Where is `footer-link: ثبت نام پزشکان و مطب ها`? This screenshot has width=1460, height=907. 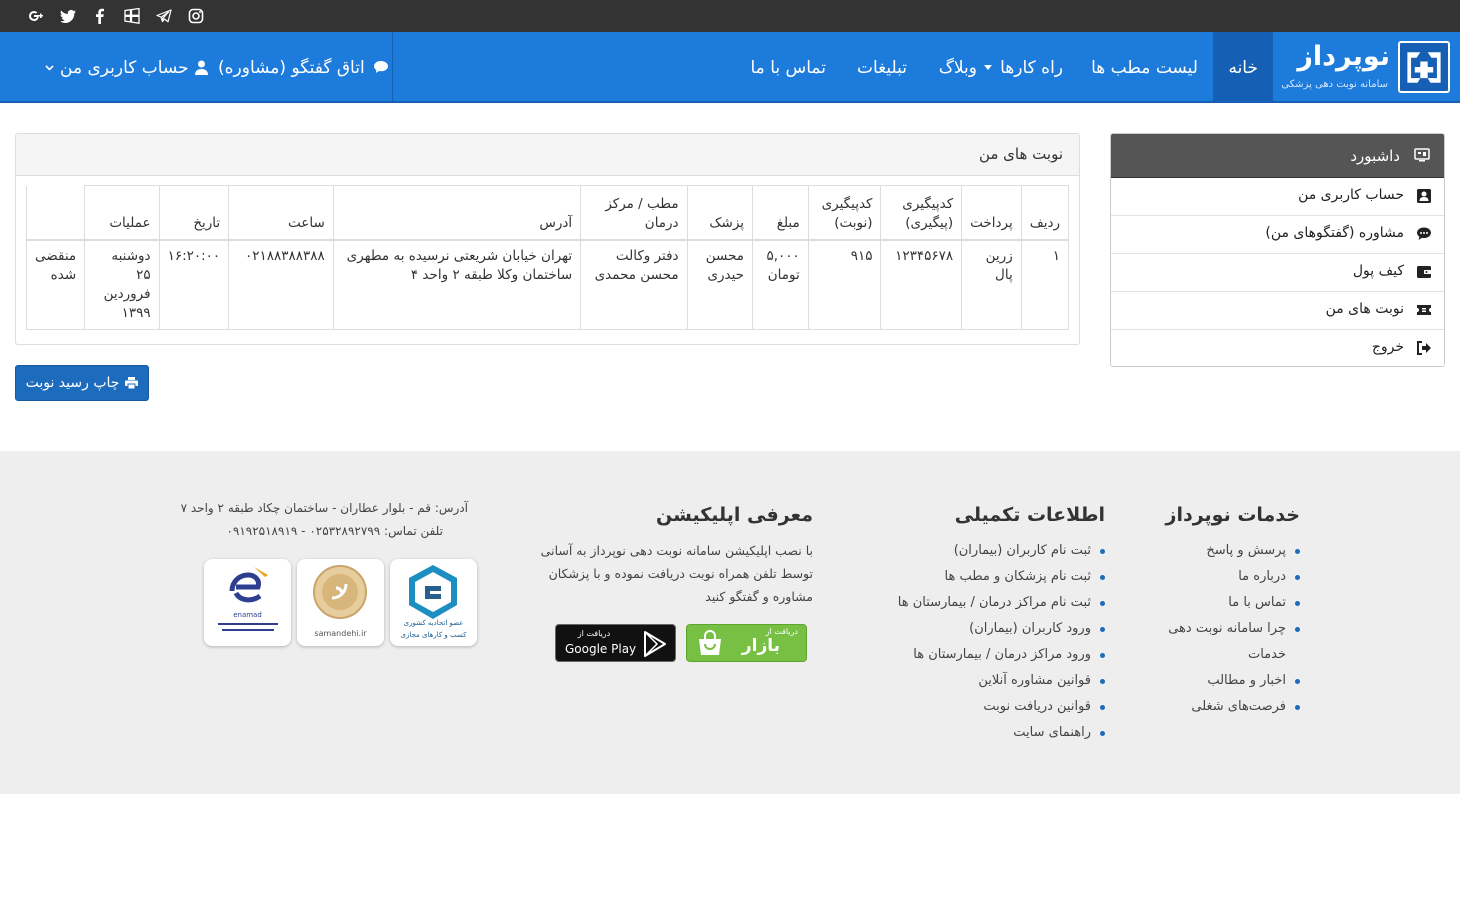
footer-link: ثبت نام پزشکان و مطب ها is located at coordinates (1002, 577).